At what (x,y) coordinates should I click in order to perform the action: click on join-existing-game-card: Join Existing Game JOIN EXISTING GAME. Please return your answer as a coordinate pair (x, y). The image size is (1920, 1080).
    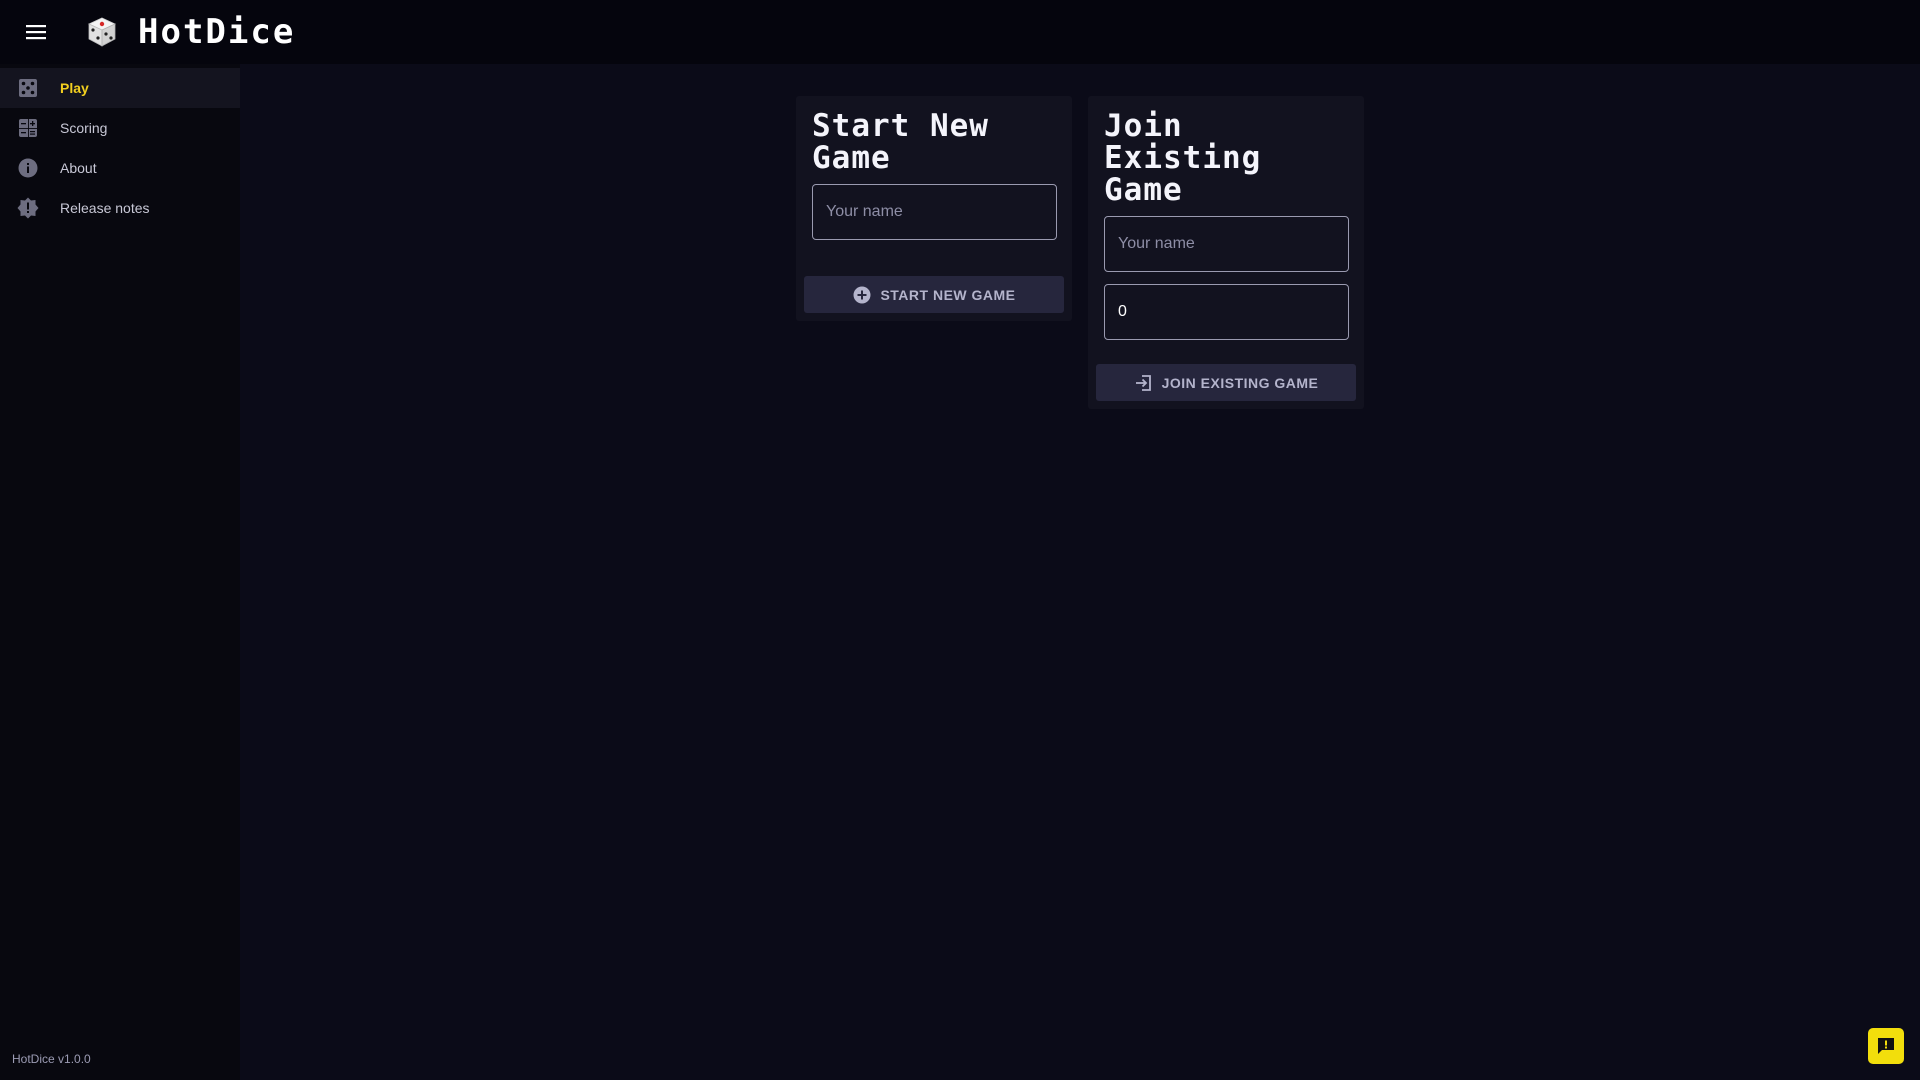
    Looking at the image, I should click on (1226, 252).